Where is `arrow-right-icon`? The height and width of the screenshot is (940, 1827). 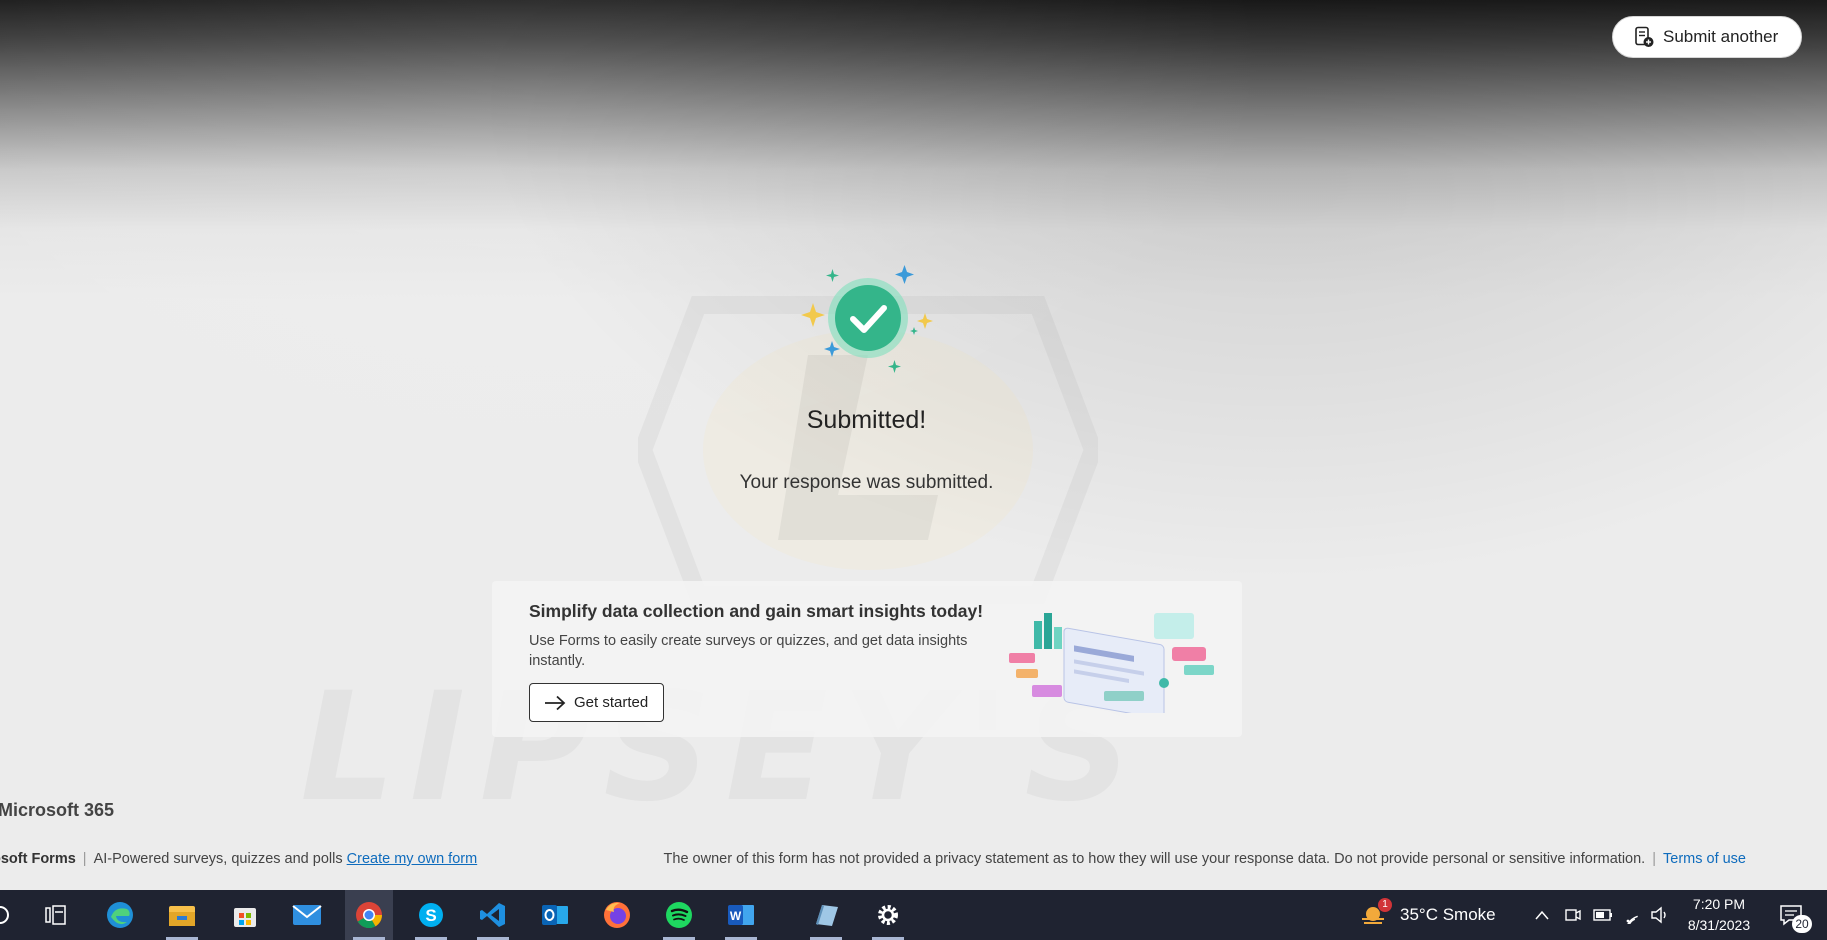
arrow-right-icon is located at coordinates (555, 702).